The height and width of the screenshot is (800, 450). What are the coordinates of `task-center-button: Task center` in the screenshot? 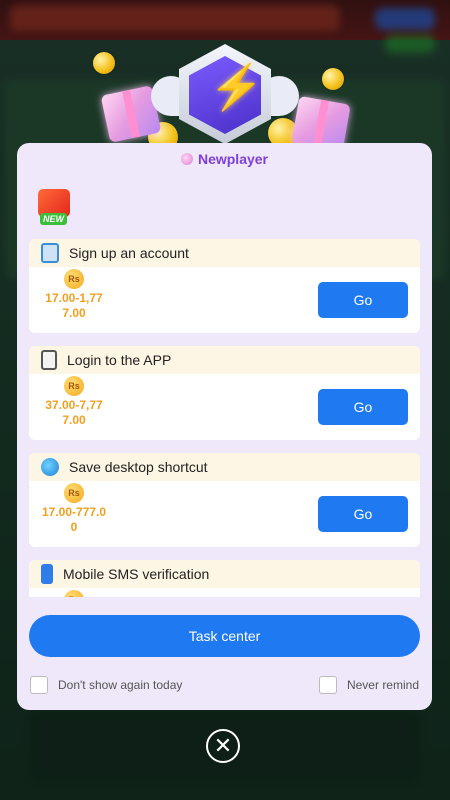 It's located at (224, 636).